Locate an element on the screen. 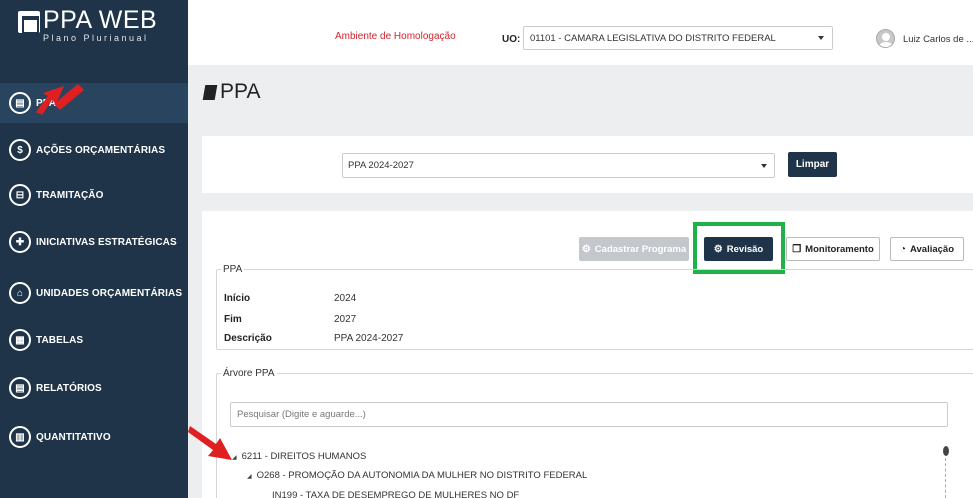 This screenshot has width=973, height=498. tree-node-label: 6211 - DIREITOS HUMANOS is located at coordinates (304, 456).